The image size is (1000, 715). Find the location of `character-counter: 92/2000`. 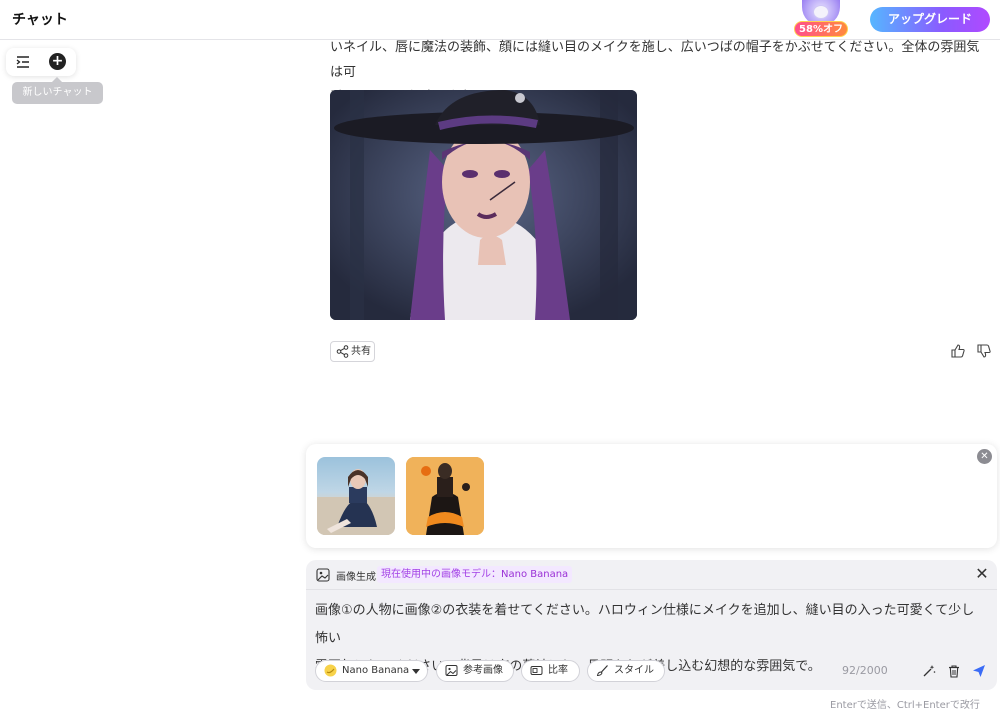

character-counter: 92/2000 is located at coordinates (865, 670).